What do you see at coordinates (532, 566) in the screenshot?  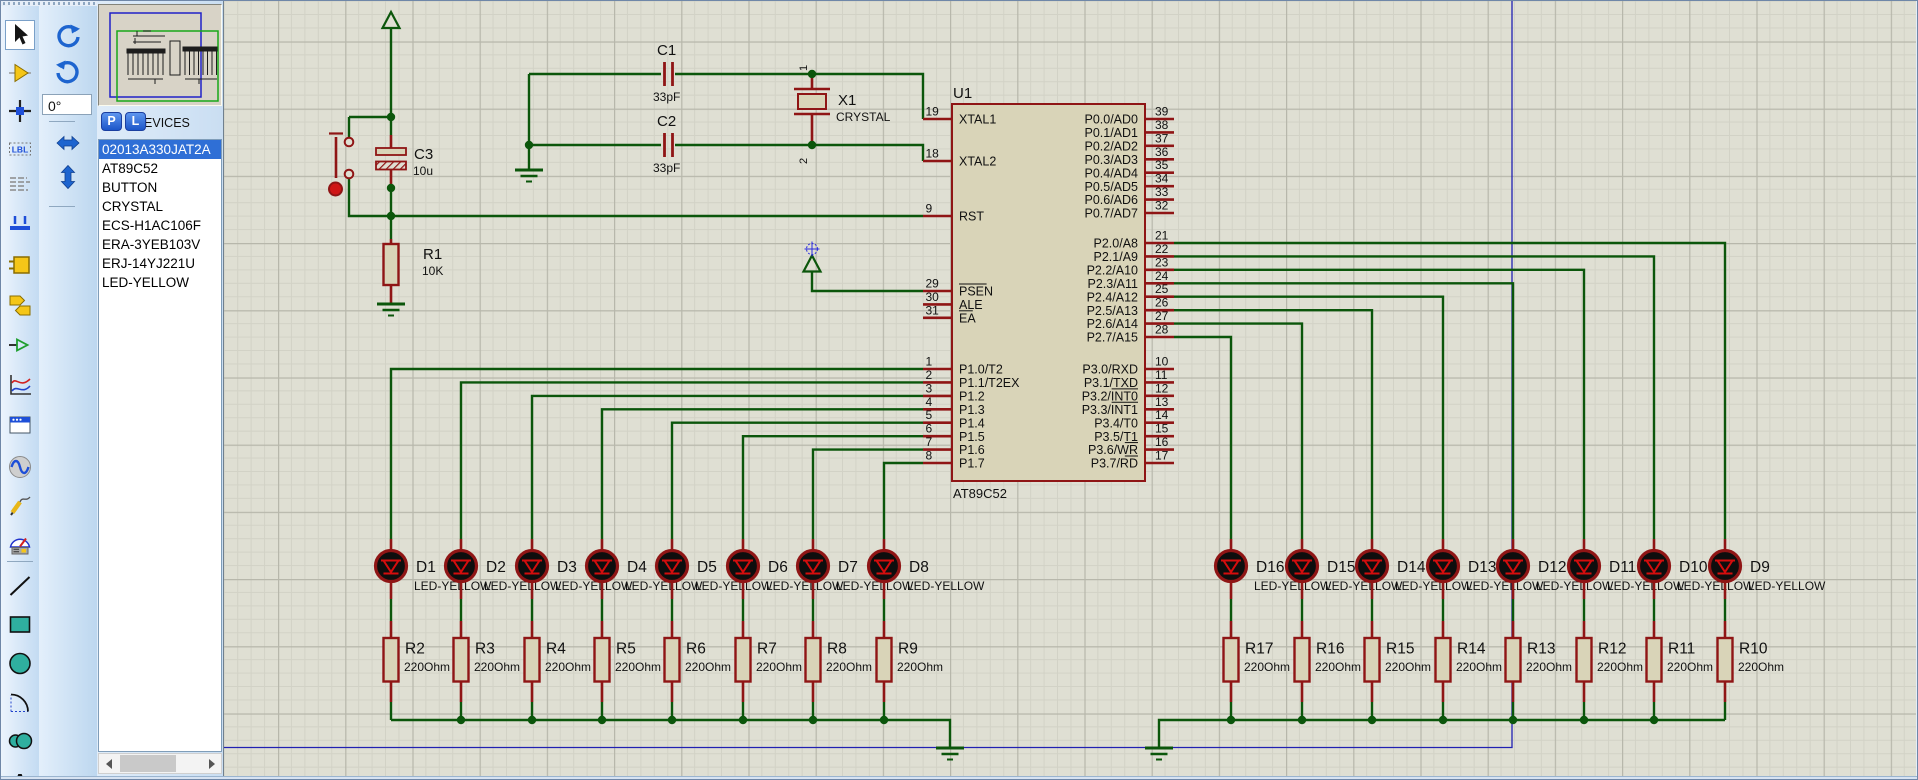 I see `led-D3` at bounding box center [532, 566].